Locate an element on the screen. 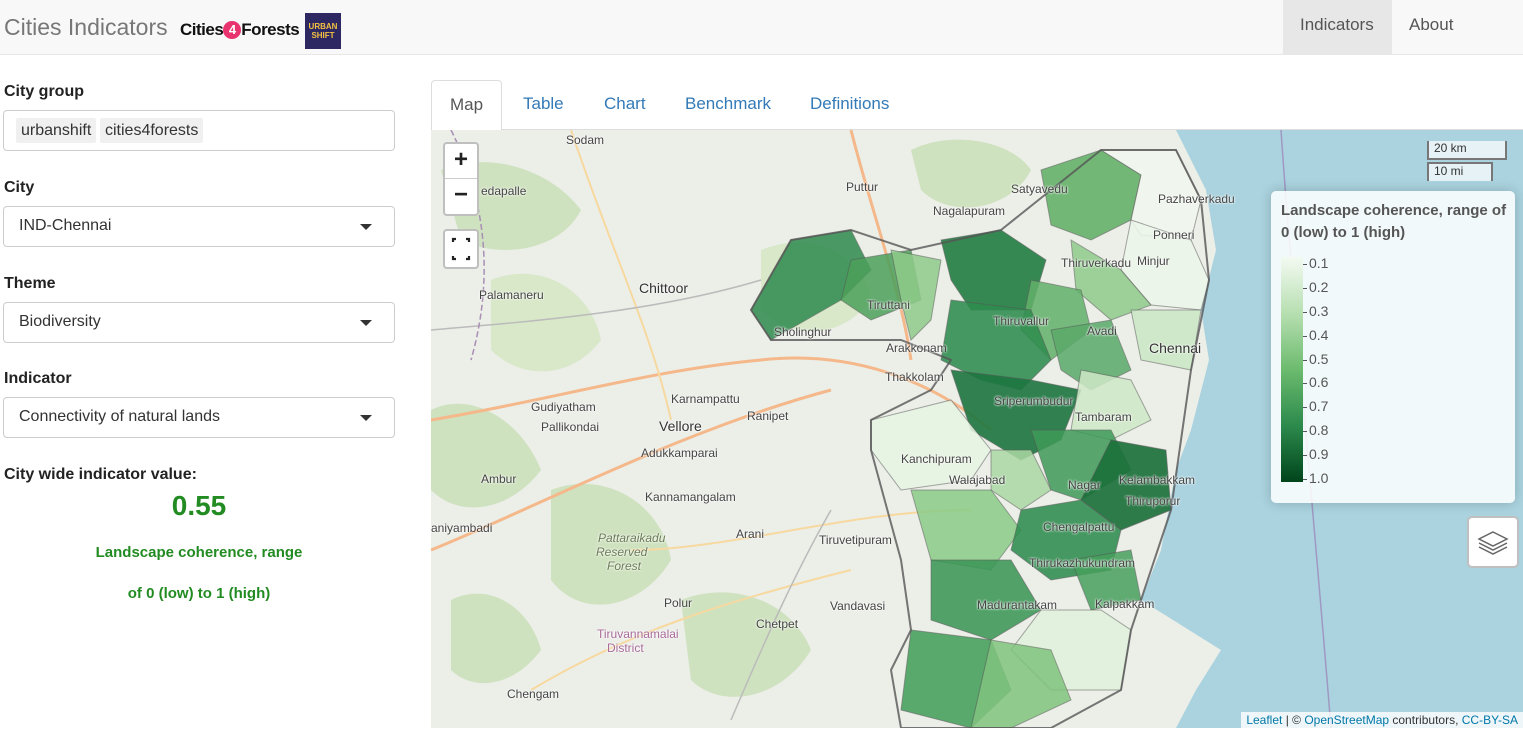 The image size is (1523, 735). map-place-label: Kannamangalam is located at coordinates (690, 497).